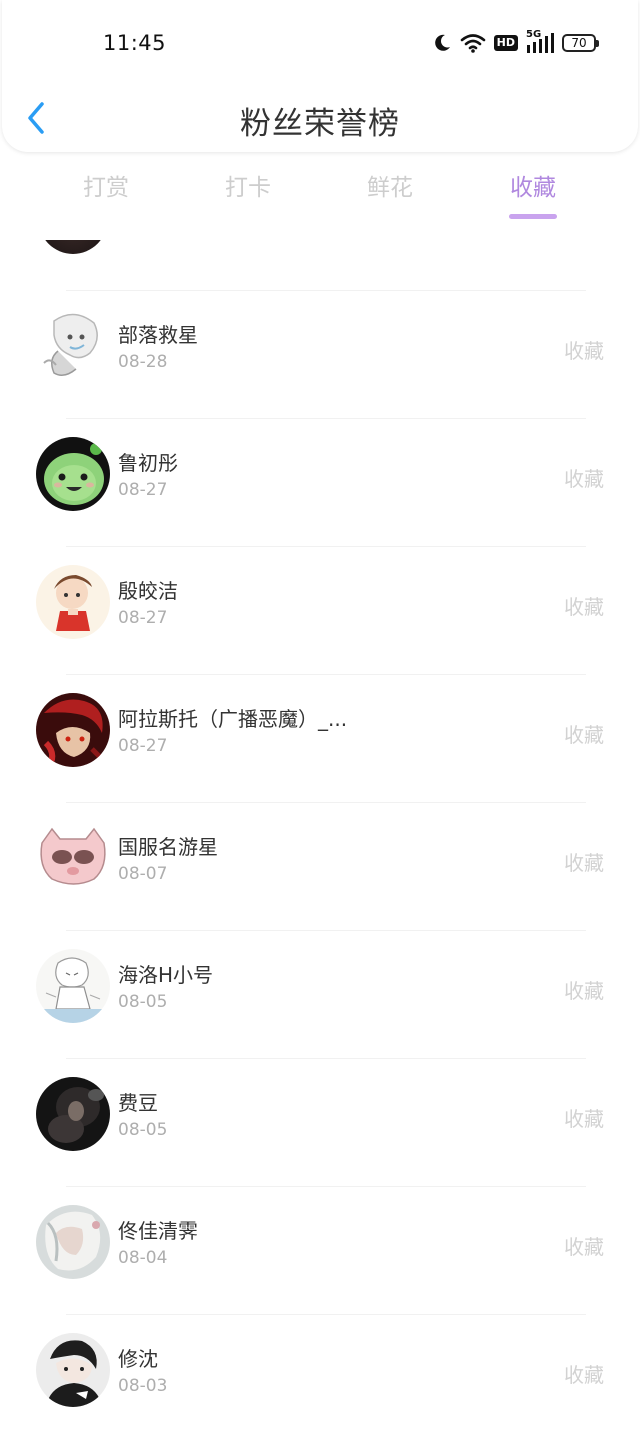  I want to click on fan-name: 佟佳清霁, so click(158, 1231).